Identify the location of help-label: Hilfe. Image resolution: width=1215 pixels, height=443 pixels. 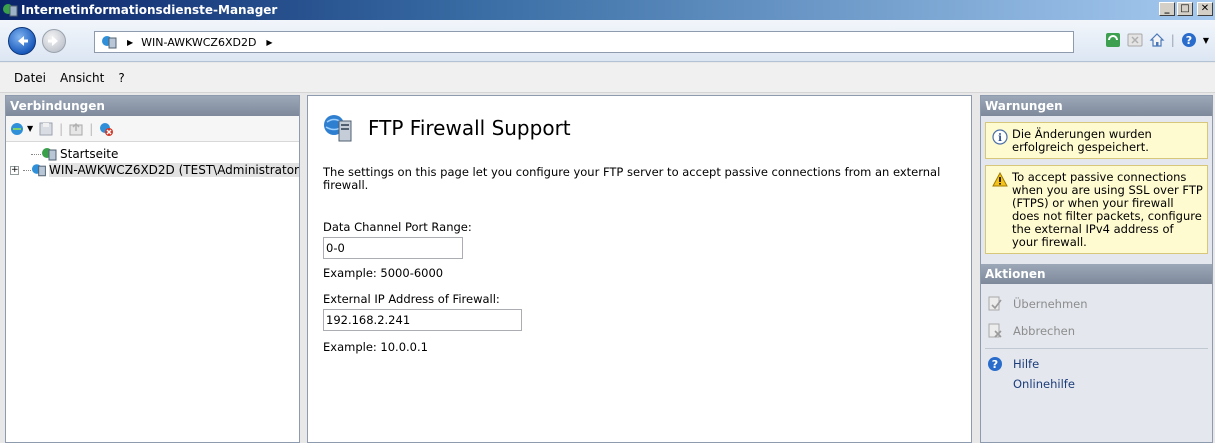
(1026, 364).